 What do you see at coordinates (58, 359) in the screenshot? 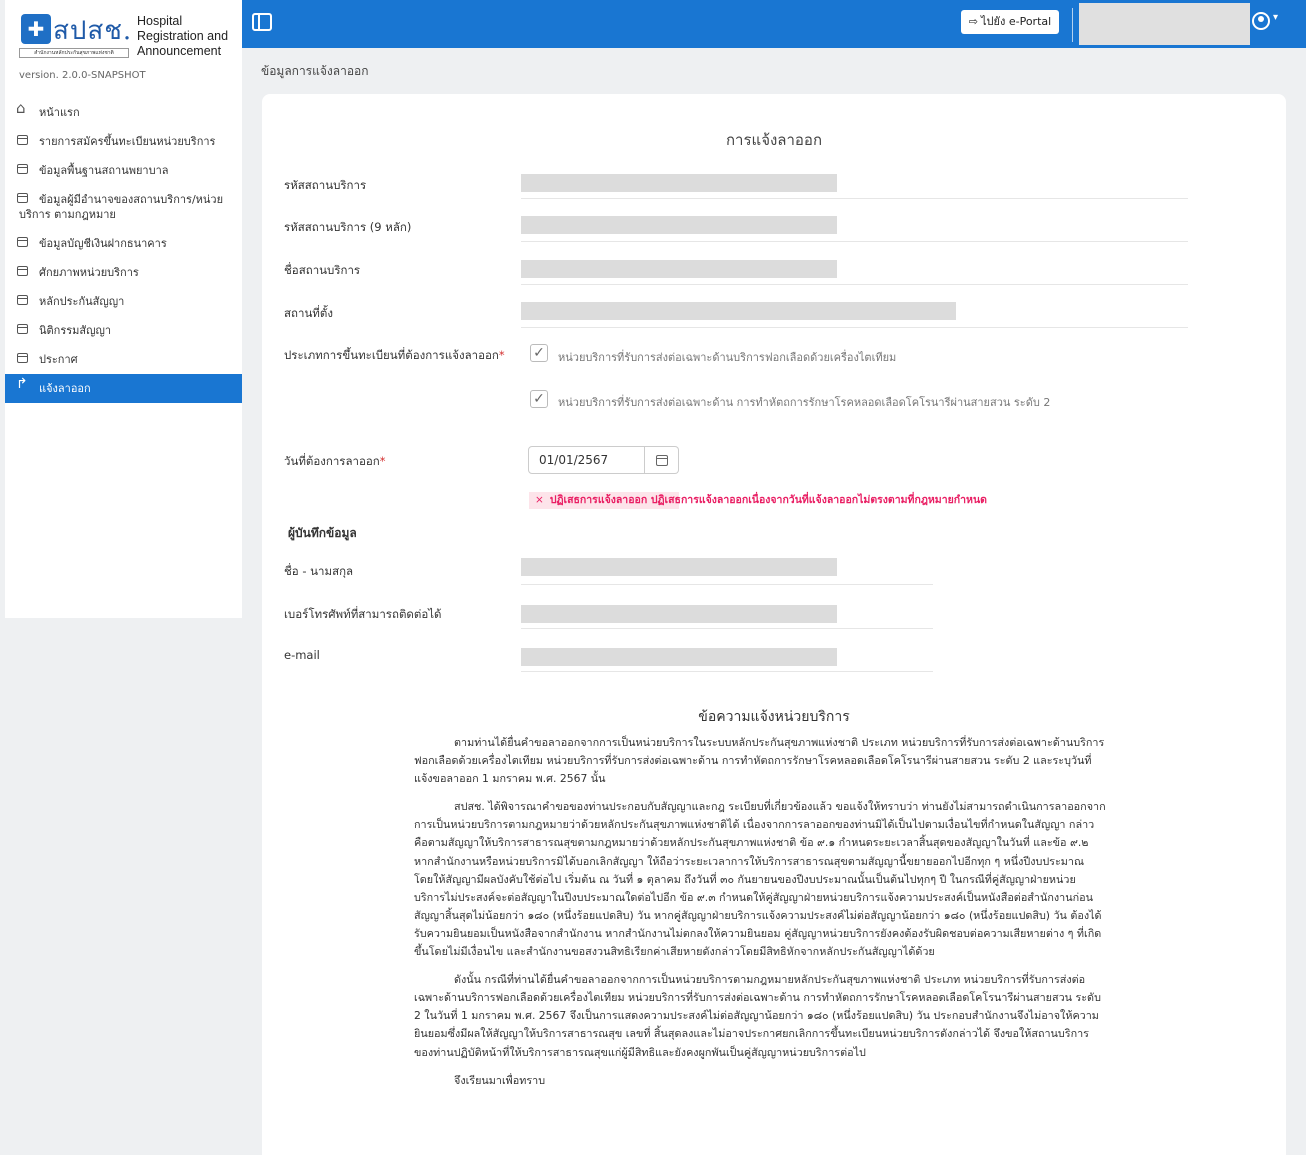
I see `sidebar-item-label: ประกาศ` at bounding box center [58, 359].